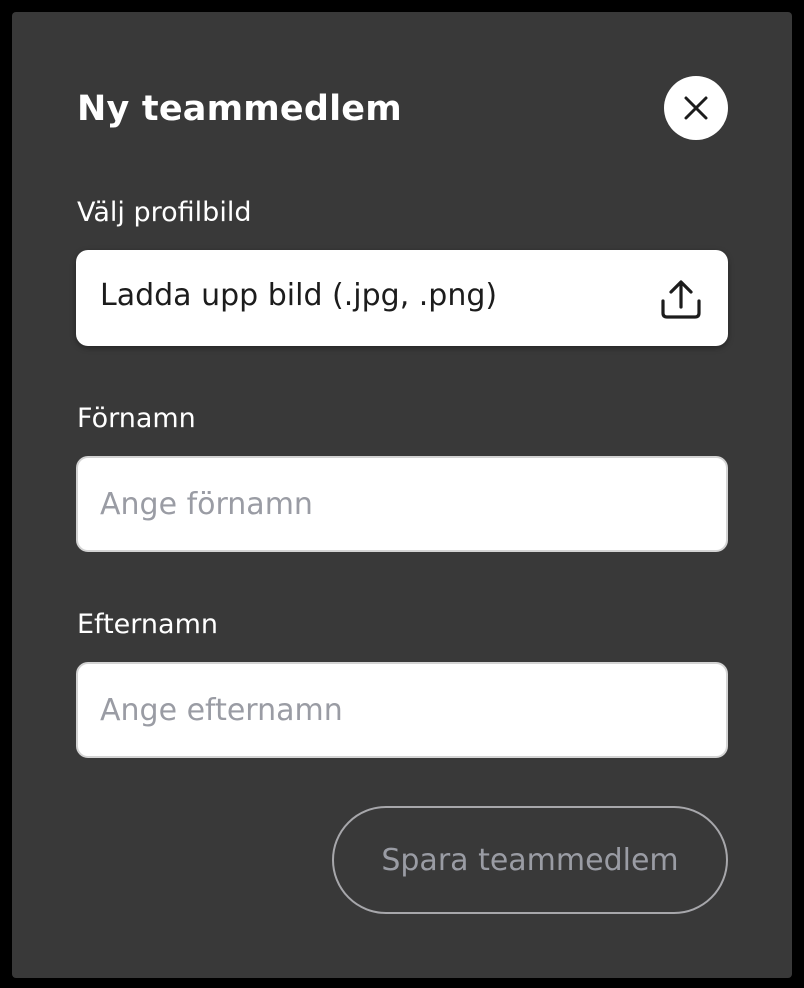 This screenshot has width=804, height=988. Describe the element at coordinates (147, 624) in the screenshot. I see `last-name-label: Efternamn` at that location.